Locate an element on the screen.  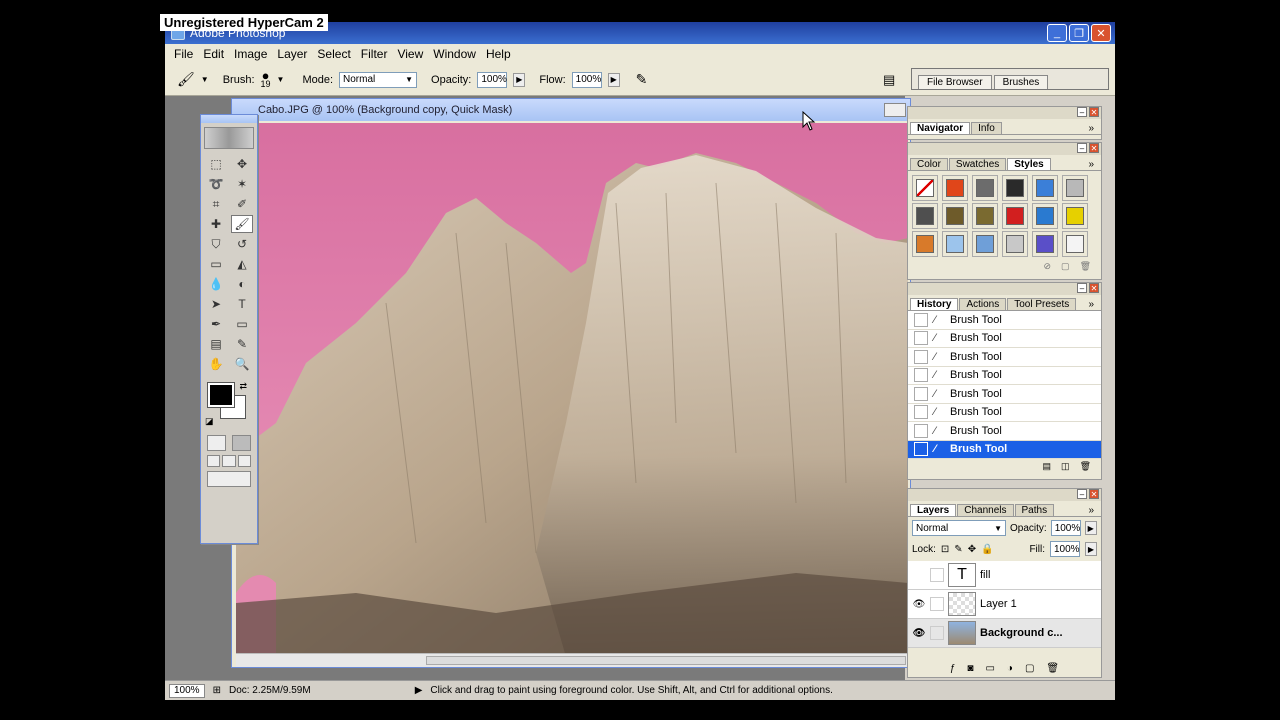
airbrush-toggle-icon: ✎ is located at coordinates (642, 79).